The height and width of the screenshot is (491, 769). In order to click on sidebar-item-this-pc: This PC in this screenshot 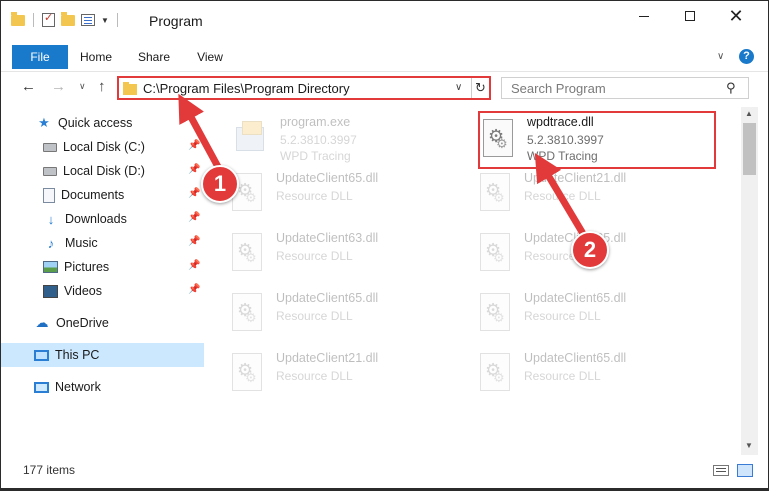, I will do `click(102, 355)`.